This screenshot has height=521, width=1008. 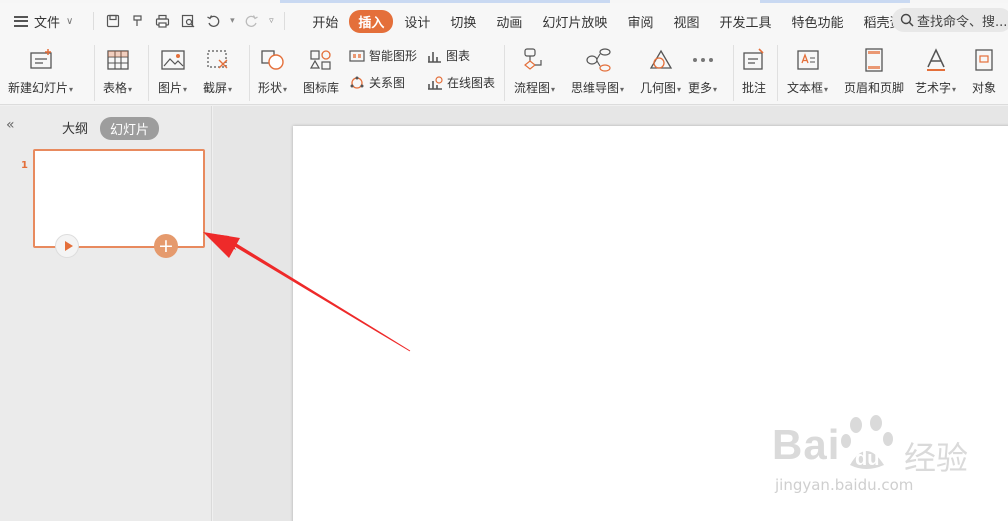 I want to click on picture-icon, so click(x=173, y=60).